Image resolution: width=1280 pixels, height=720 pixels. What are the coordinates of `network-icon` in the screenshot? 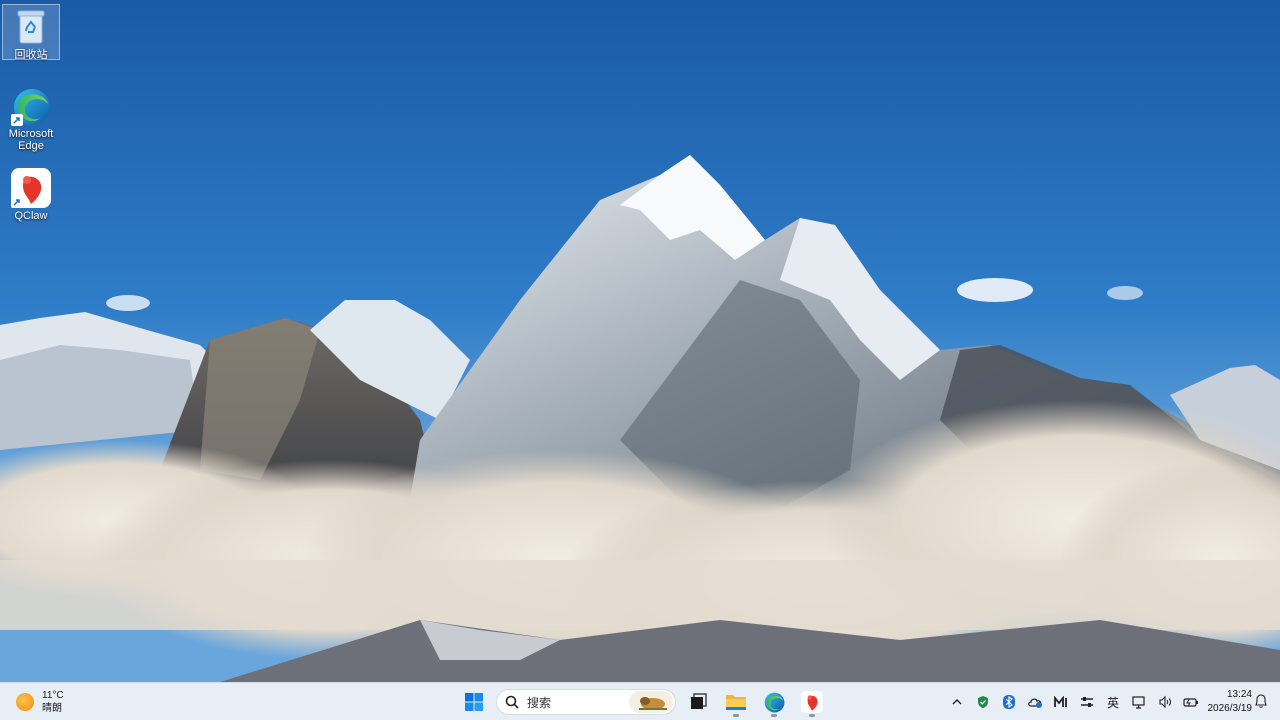 It's located at (1138, 702).